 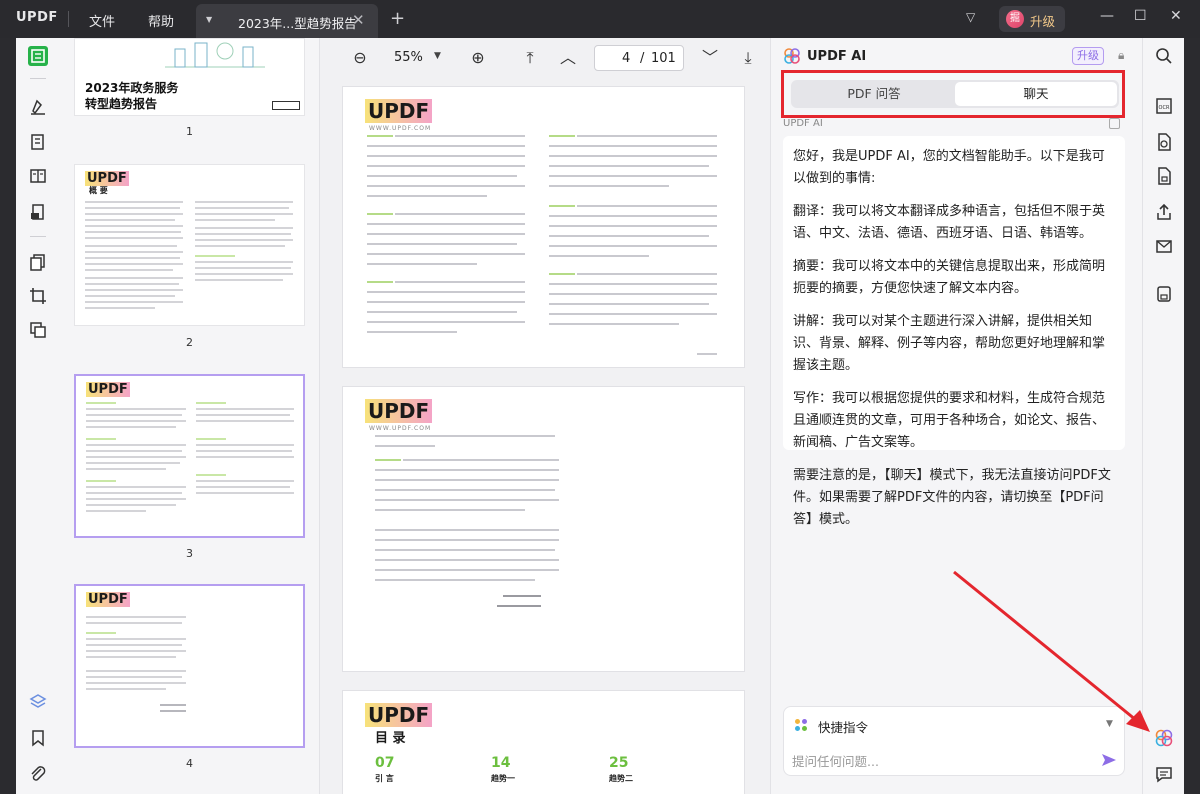 I want to click on menu-help: 帮助, so click(x=161, y=20).